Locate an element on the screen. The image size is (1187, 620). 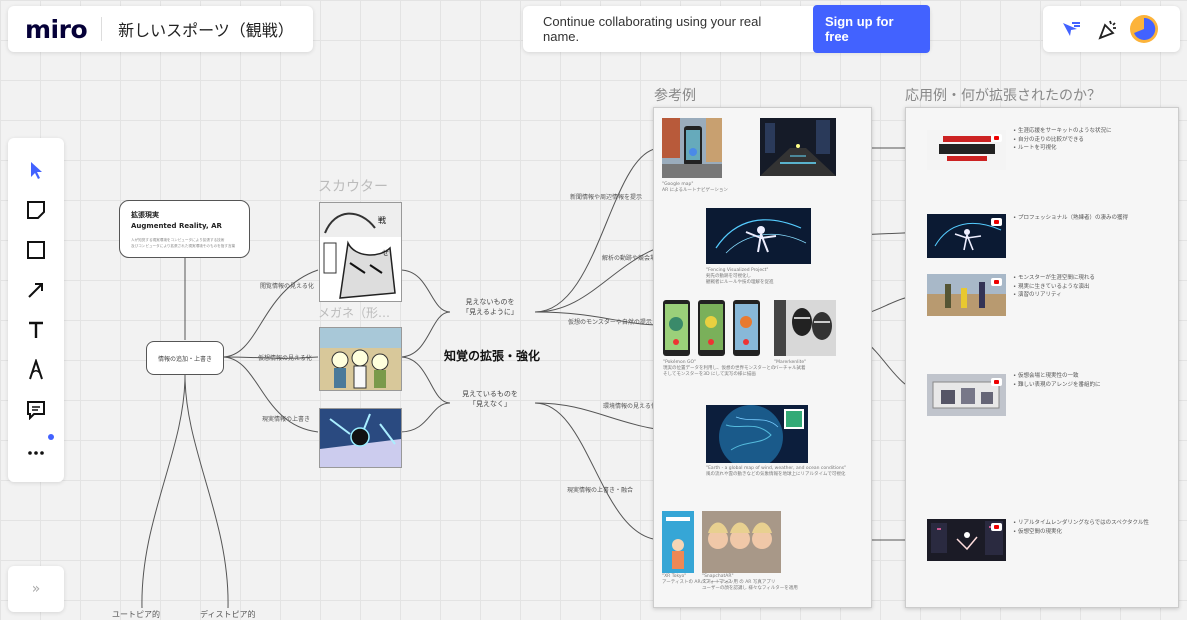
overwrite-scene-image is located at coordinates (360, 438).